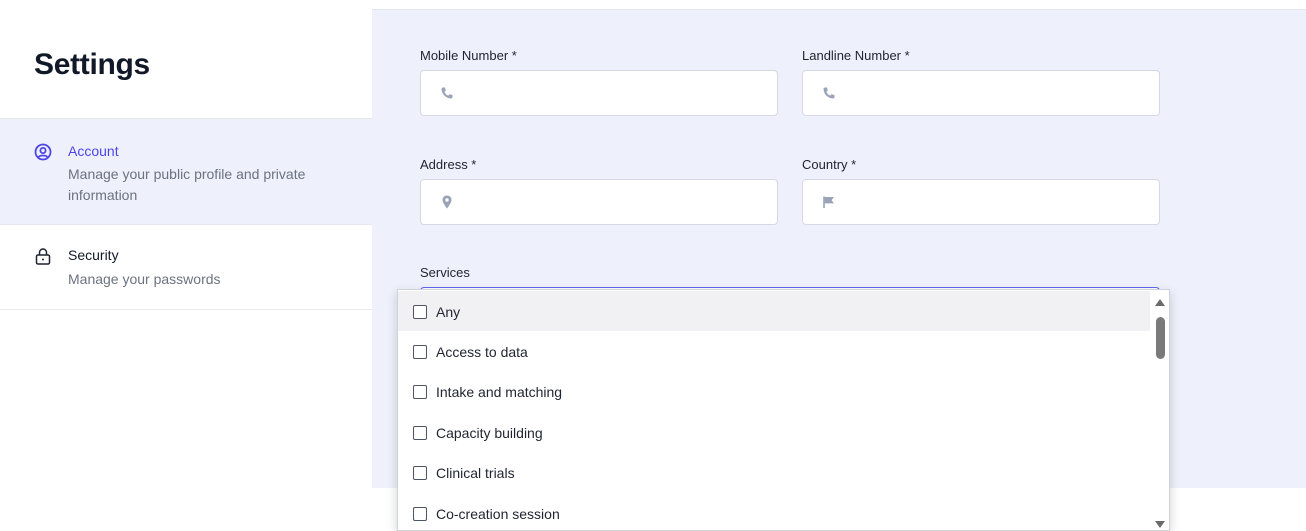 The height and width of the screenshot is (531, 1306). I want to click on scrollbar-thumb, so click(1160, 338).